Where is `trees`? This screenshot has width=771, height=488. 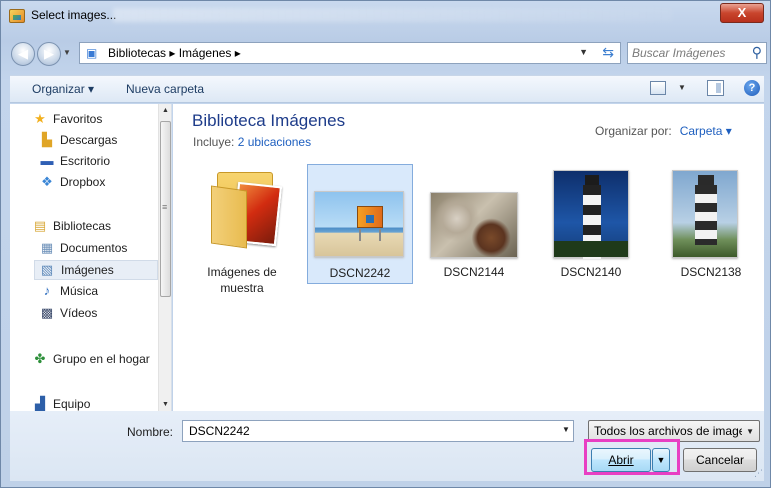
trees is located at coordinates (591, 249).